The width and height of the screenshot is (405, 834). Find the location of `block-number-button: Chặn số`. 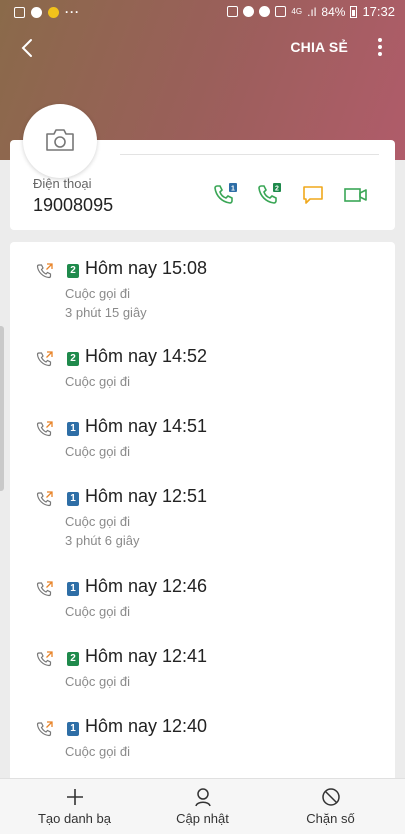

block-number-button: Chặn số is located at coordinates (330, 806).